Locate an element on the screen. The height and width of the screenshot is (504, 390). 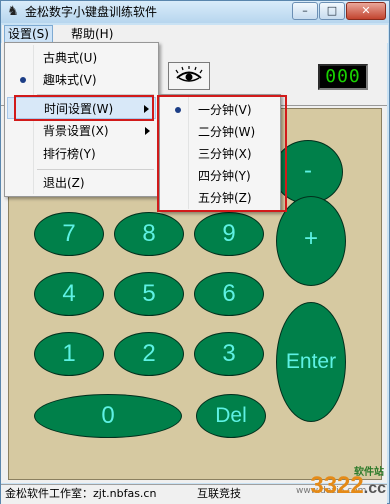
menu-item-two-minutes: 二分钟(W) is located at coordinates (220, 132).